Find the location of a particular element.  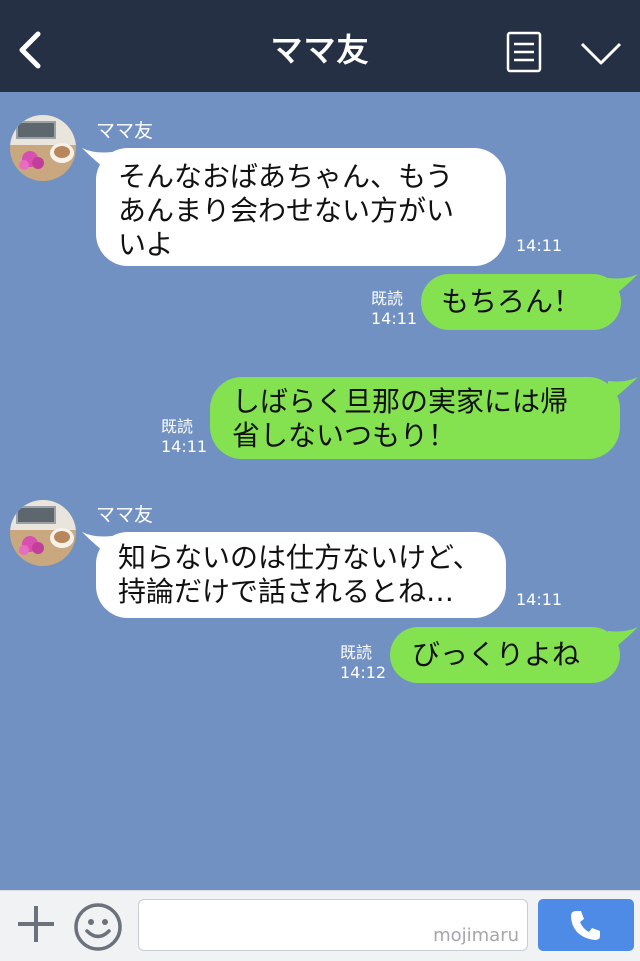

message-line: 知らないのは仕方ないけど、 is located at coordinates (299, 557).